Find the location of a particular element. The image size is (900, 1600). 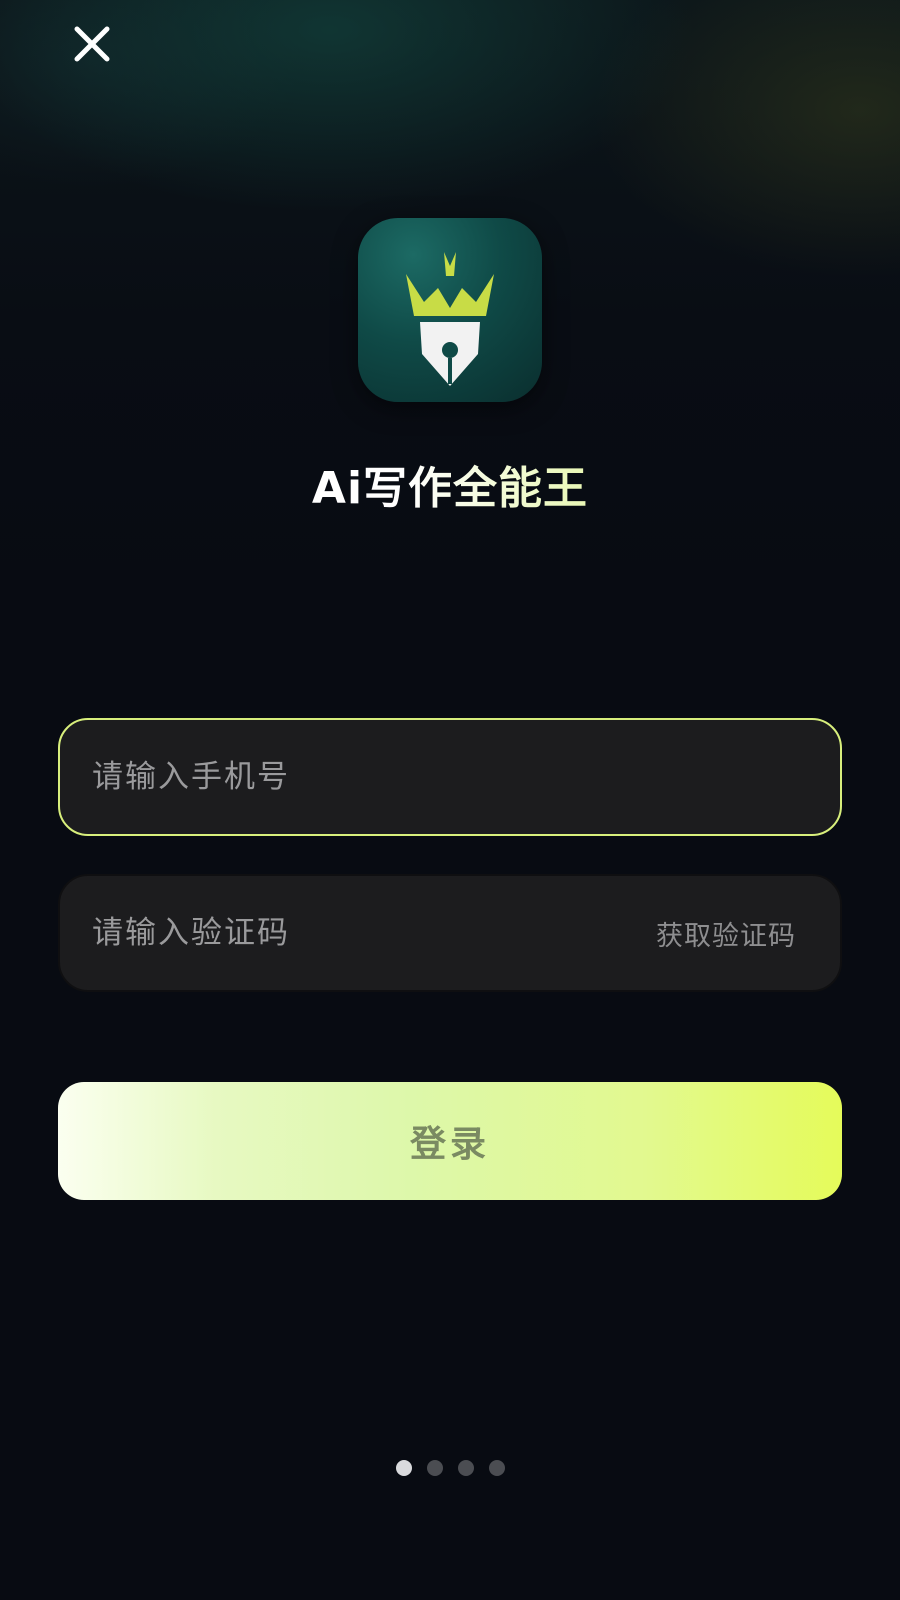

app-logo is located at coordinates (450, 310).